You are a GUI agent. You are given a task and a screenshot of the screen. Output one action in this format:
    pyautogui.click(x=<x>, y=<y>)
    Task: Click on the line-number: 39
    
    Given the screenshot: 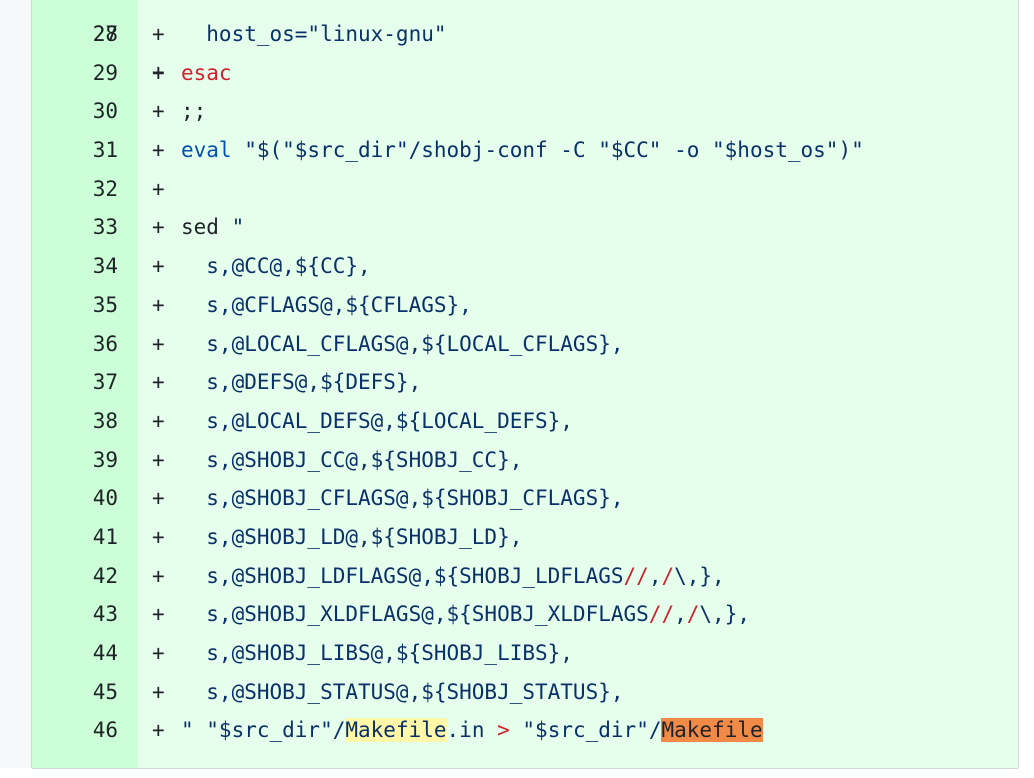 What is the action you would take?
    pyautogui.click(x=75, y=460)
    